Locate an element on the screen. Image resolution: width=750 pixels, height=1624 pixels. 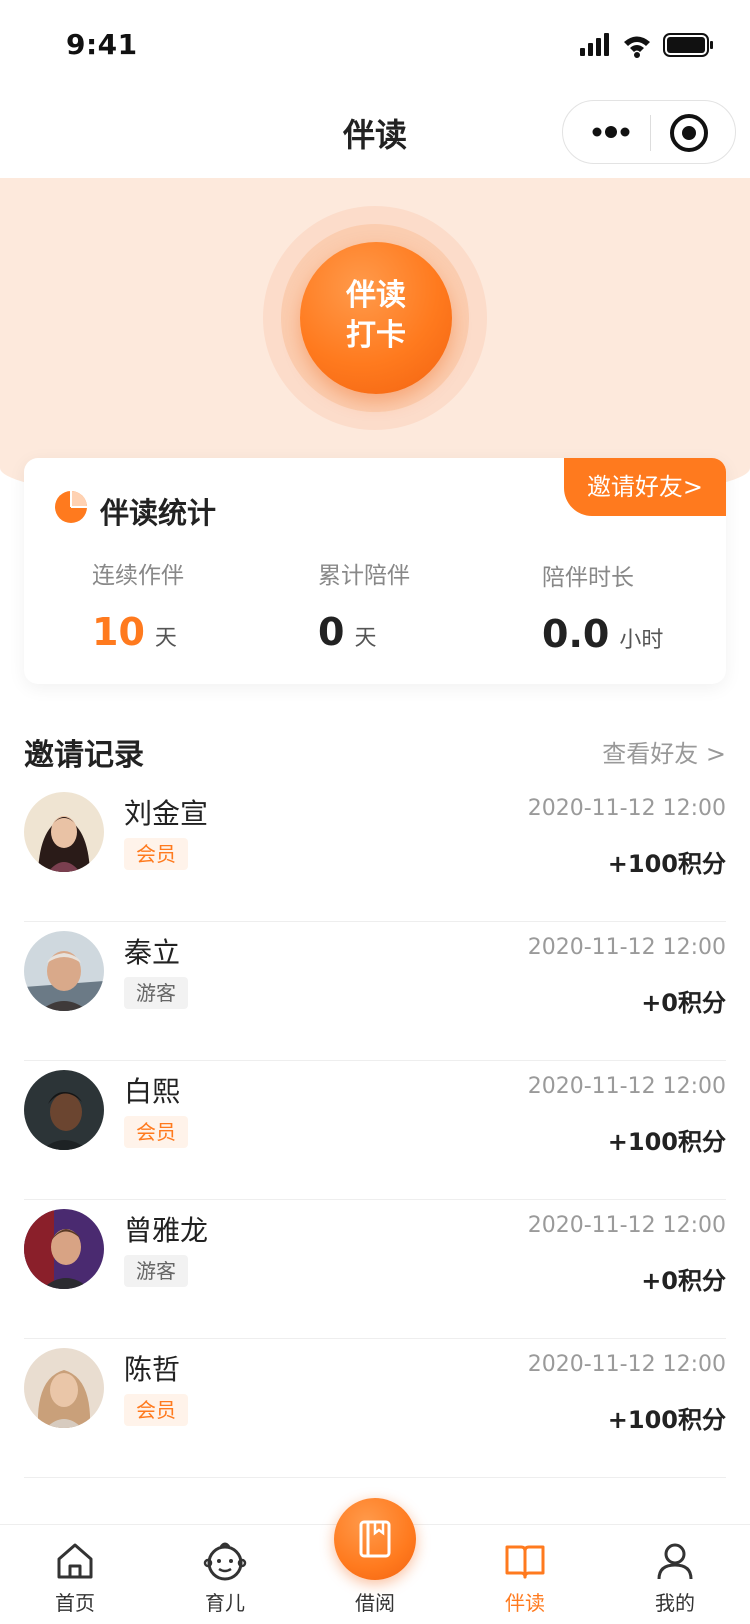
tab-label: 借阅 is located at coordinates (375, 1603).